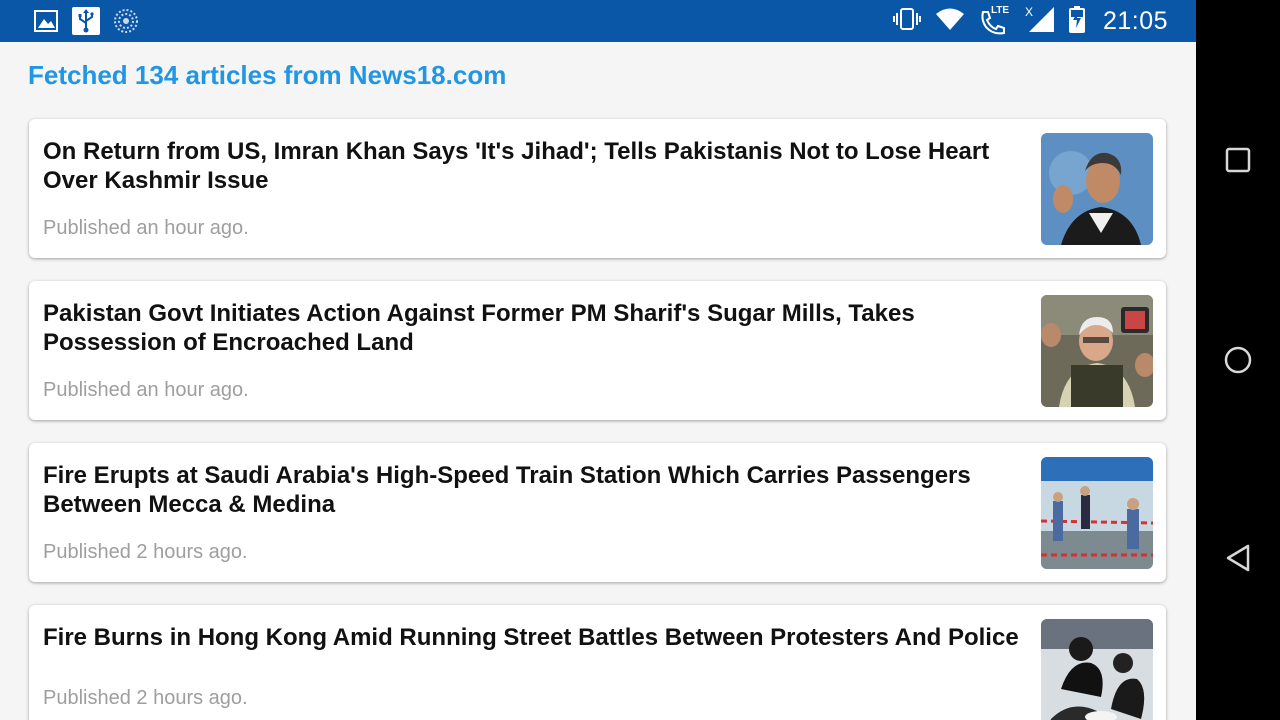 The height and width of the screenshot is (720, 1280). Describe the element at coordinates (950, 21) in the screenshot. I see `wifi-icon` at that location.